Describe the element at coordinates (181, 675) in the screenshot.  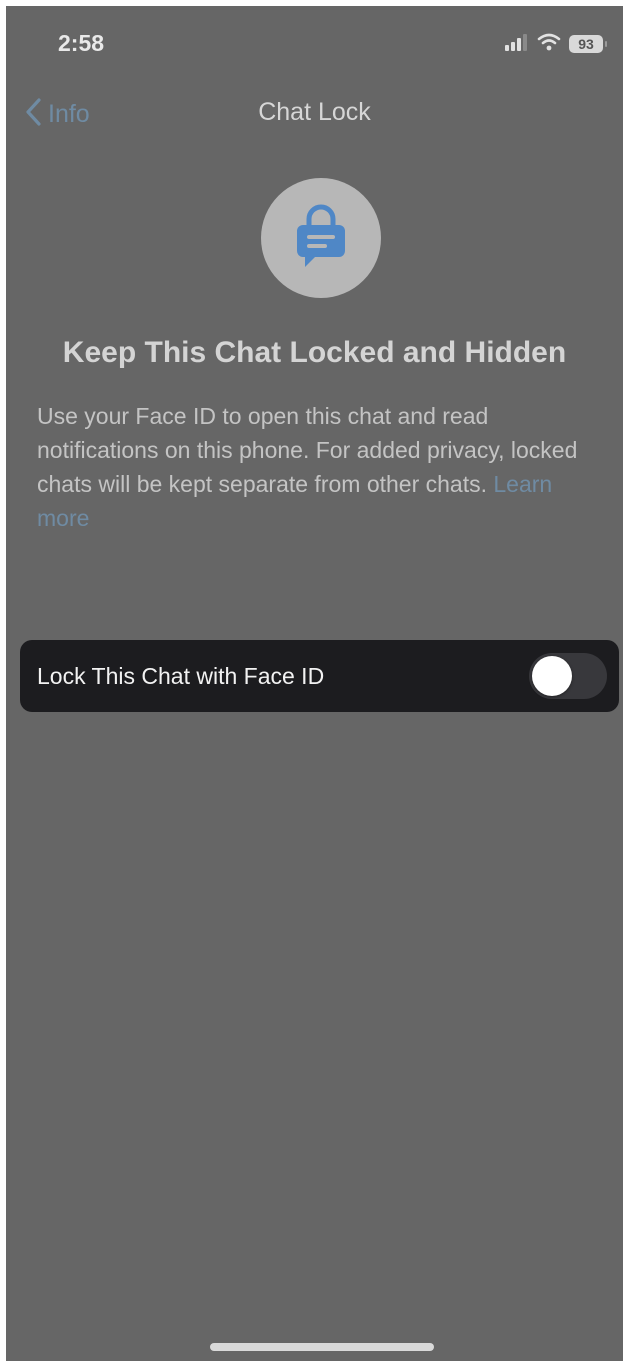
I see `lock-chat-label: Lock This Chat with Face ID` at that location.